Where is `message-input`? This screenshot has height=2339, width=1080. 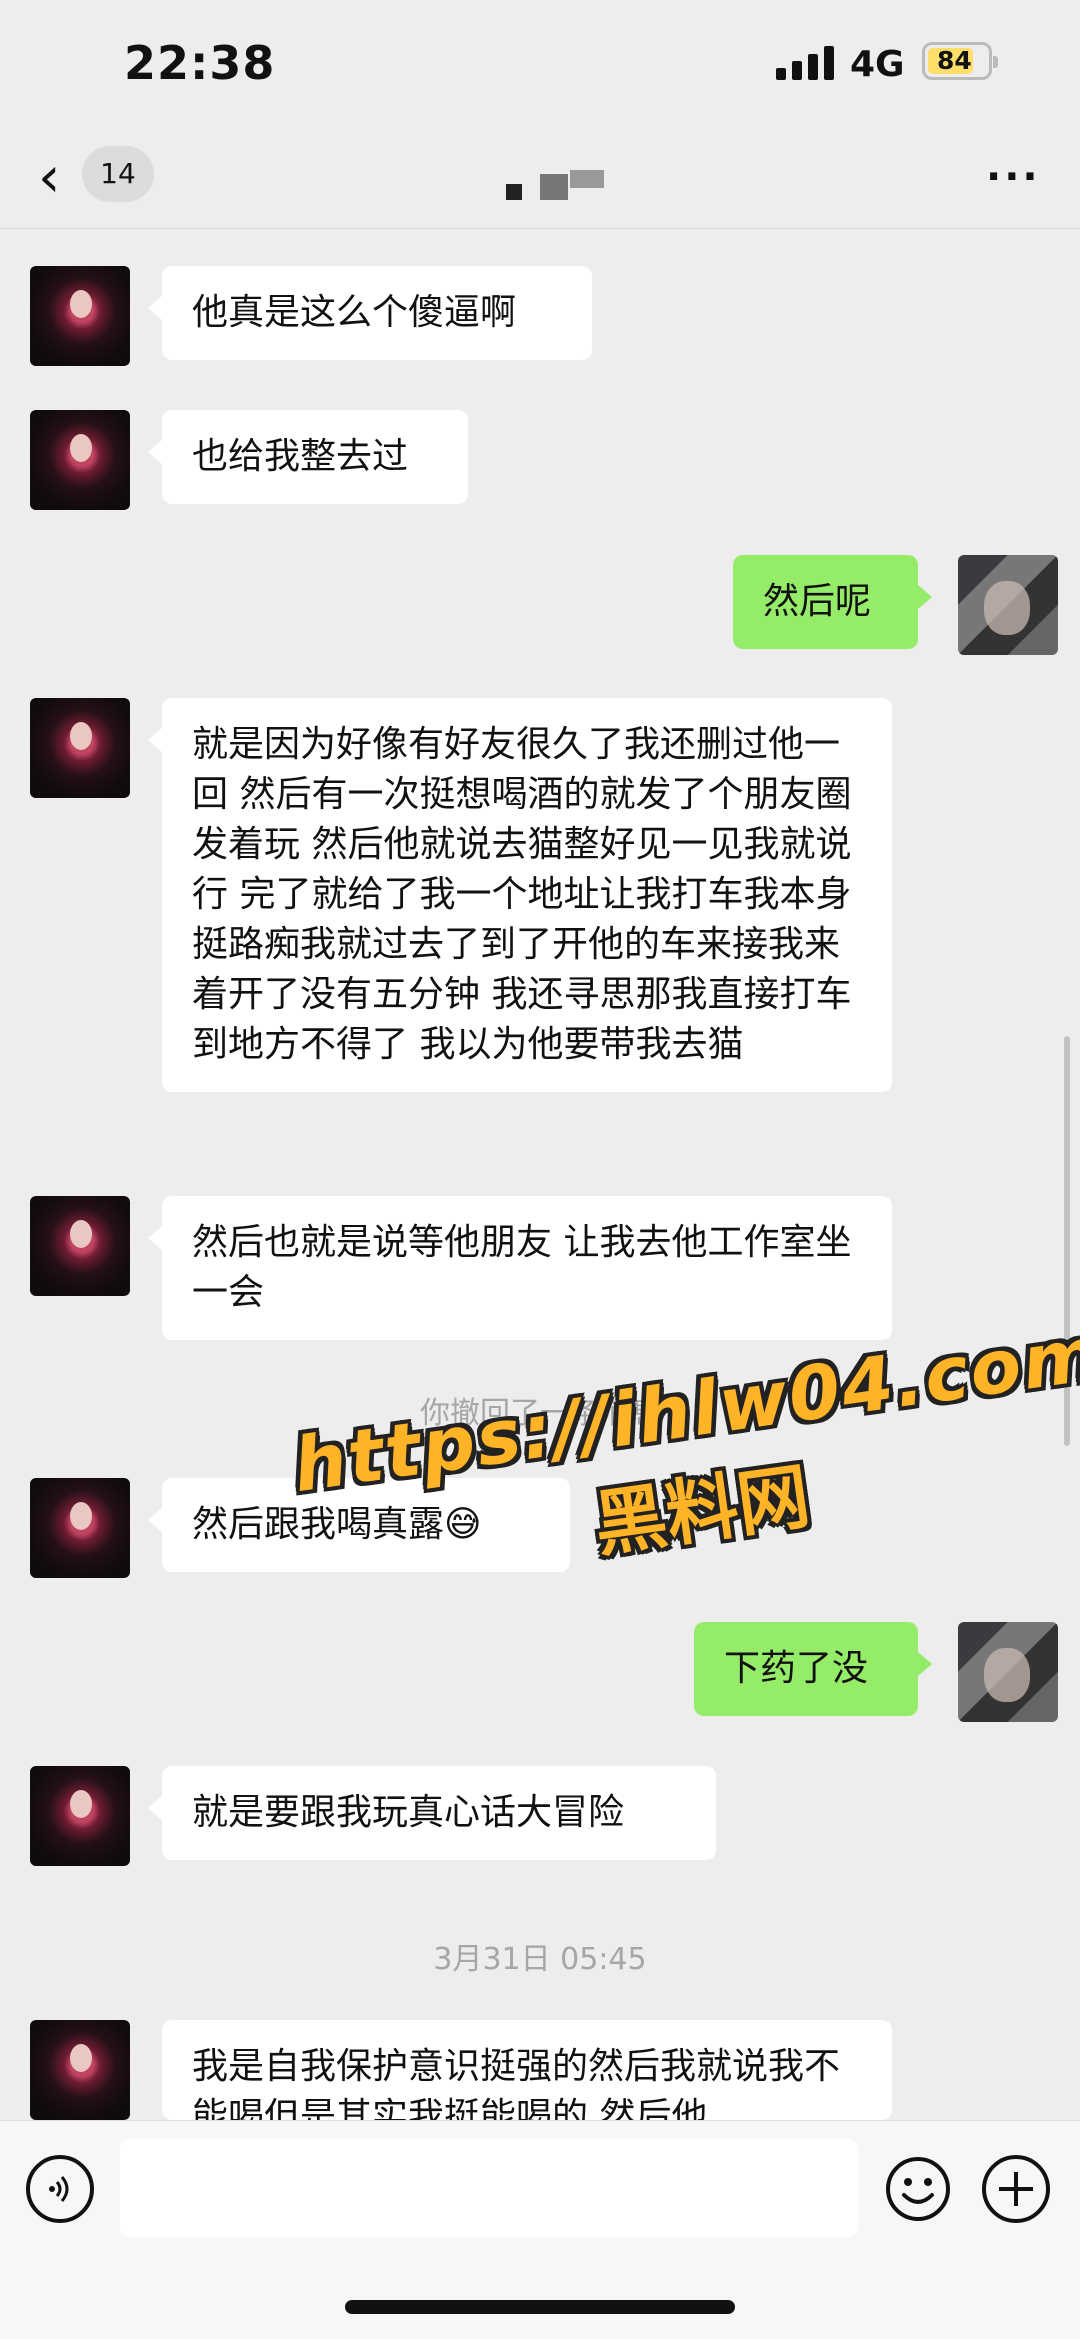
message-input is located at coordinates (489, 2188).